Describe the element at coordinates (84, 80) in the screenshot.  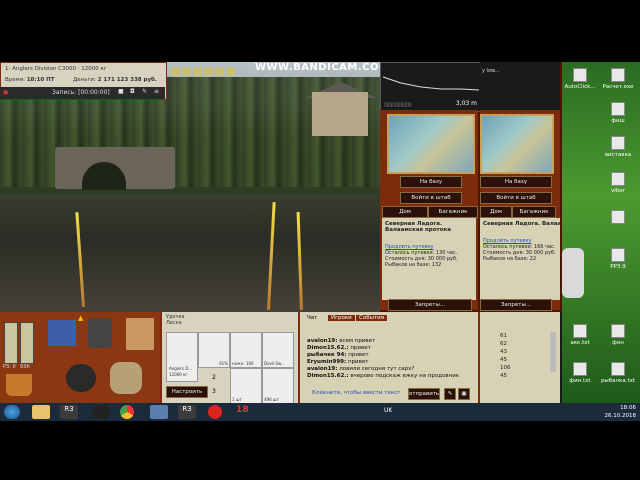
I see `money-label: Деньги:` at that location.